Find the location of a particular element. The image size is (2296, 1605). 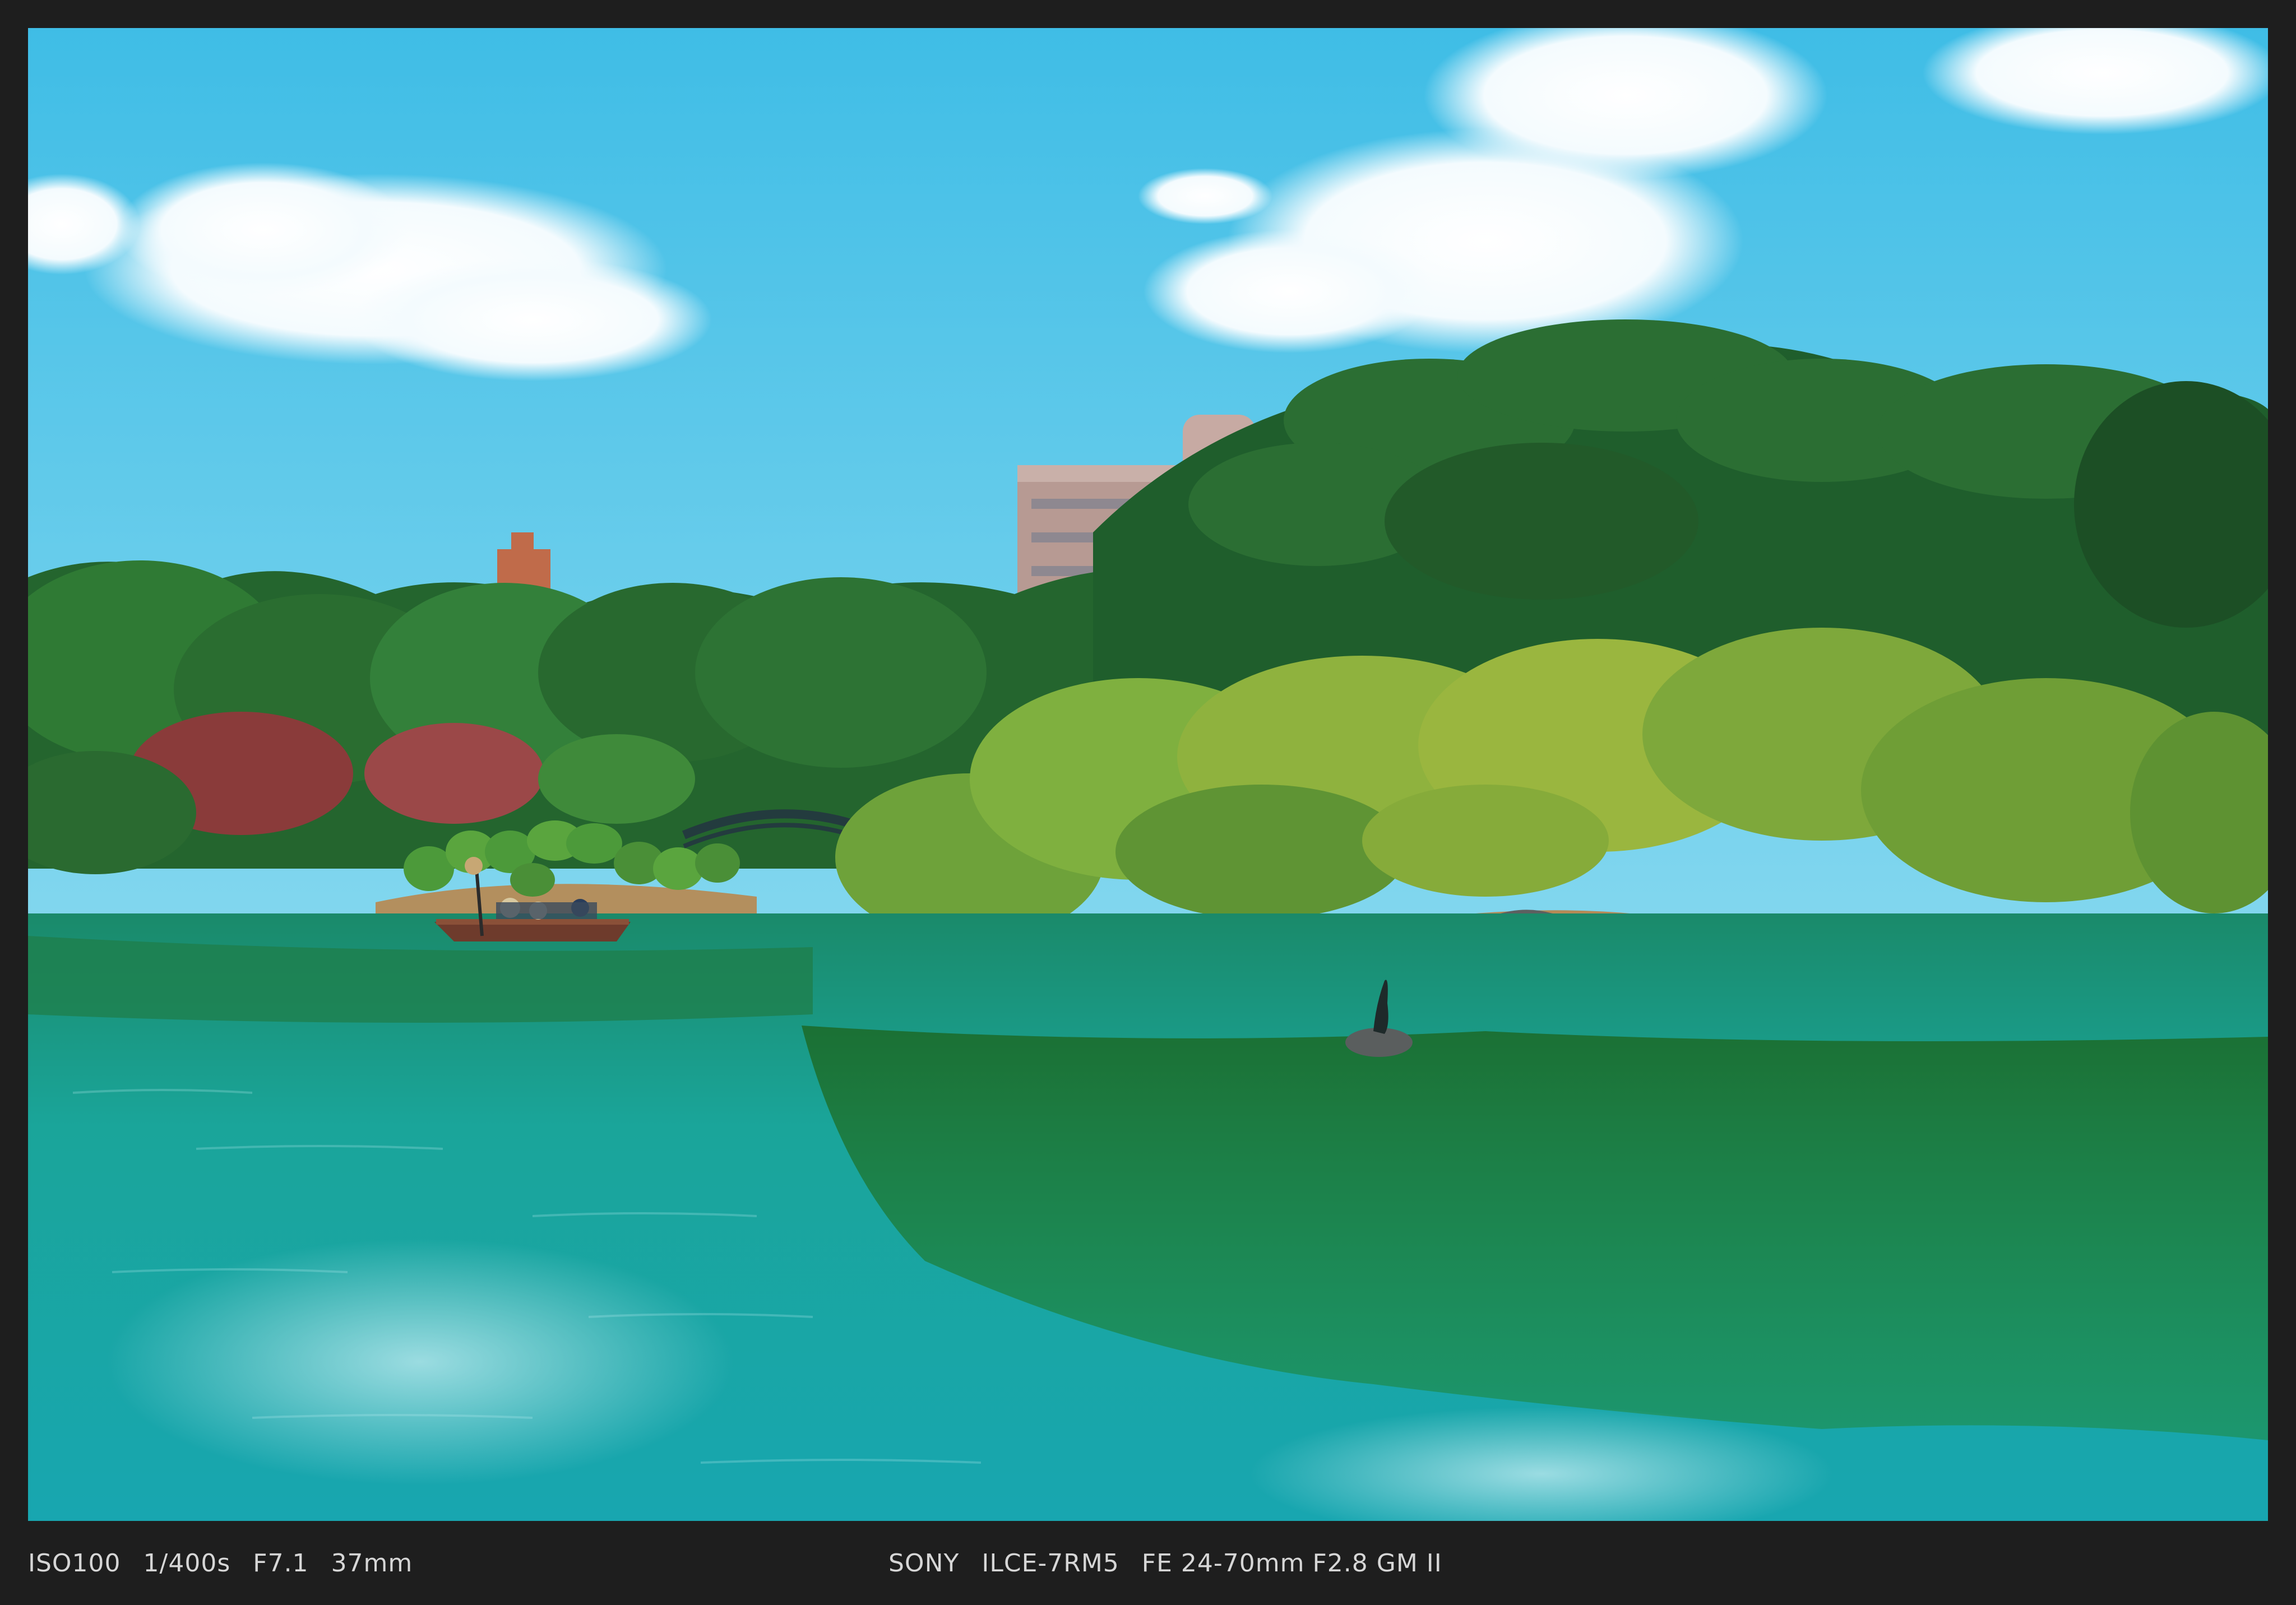

lens-spec: F2.8 GM II is located at coordinates (1377, 1563).